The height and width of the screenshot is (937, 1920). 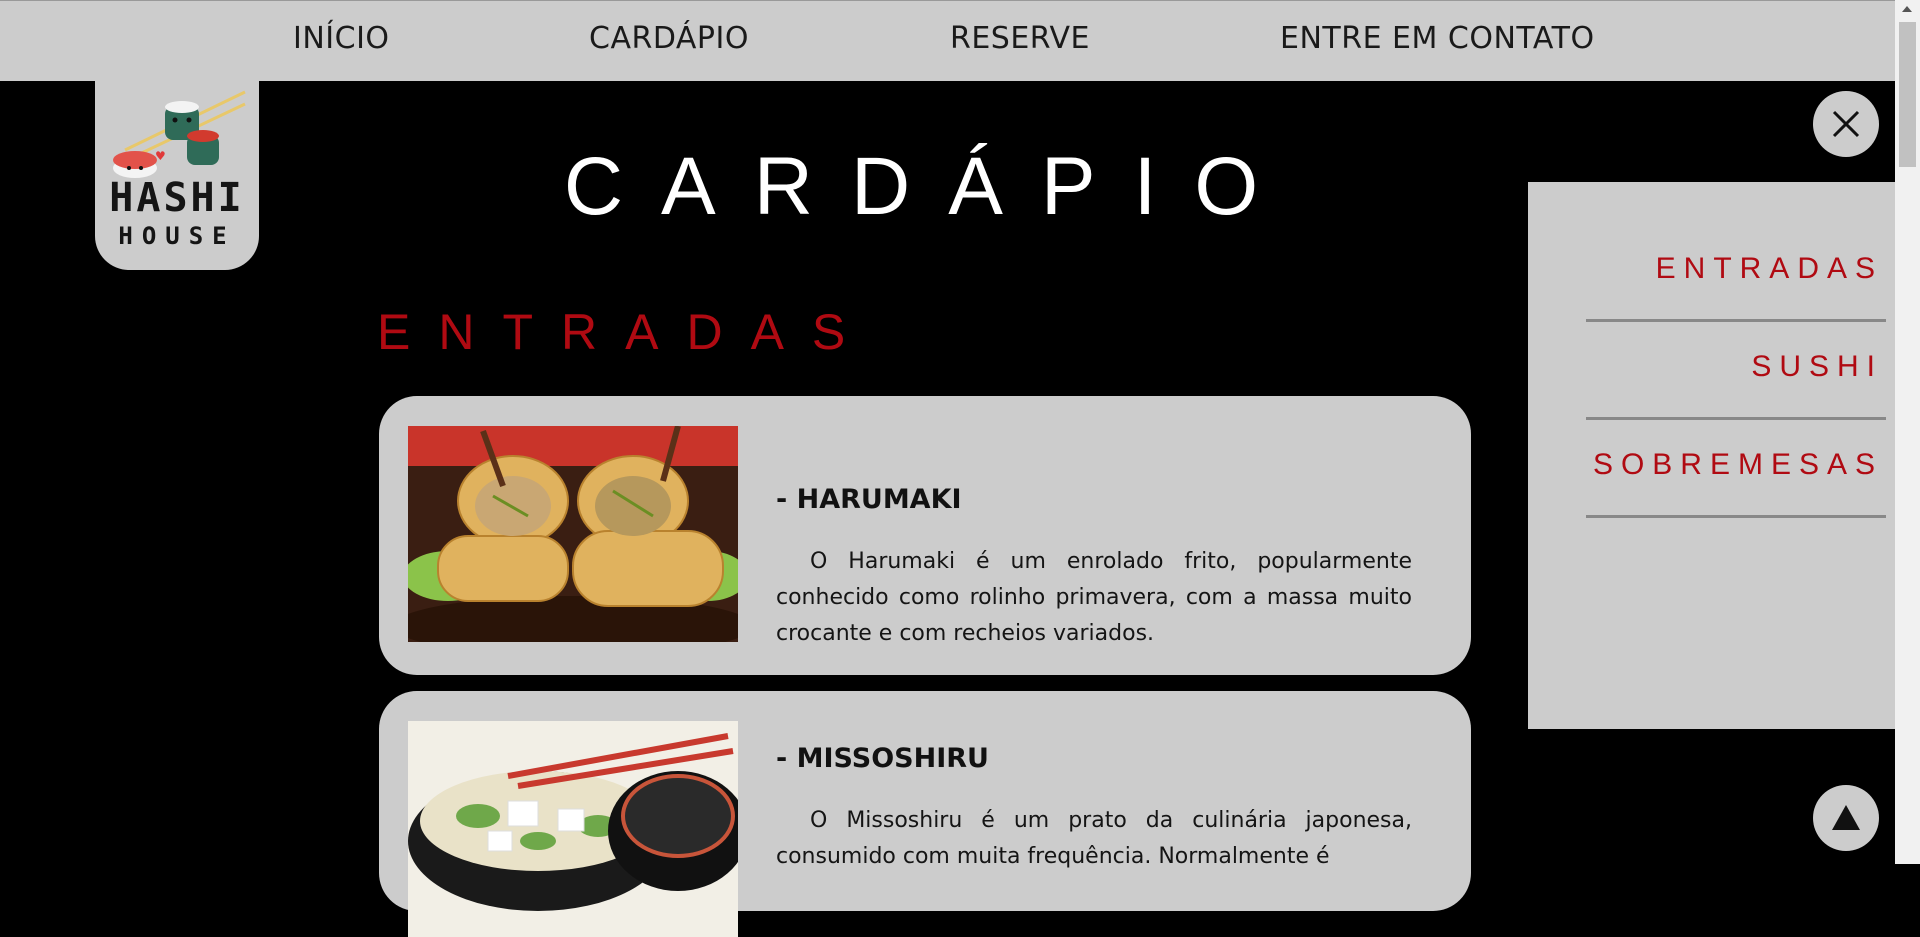 I want to click on nav-reserve: RESERVE, so click(x=1020, y=38).